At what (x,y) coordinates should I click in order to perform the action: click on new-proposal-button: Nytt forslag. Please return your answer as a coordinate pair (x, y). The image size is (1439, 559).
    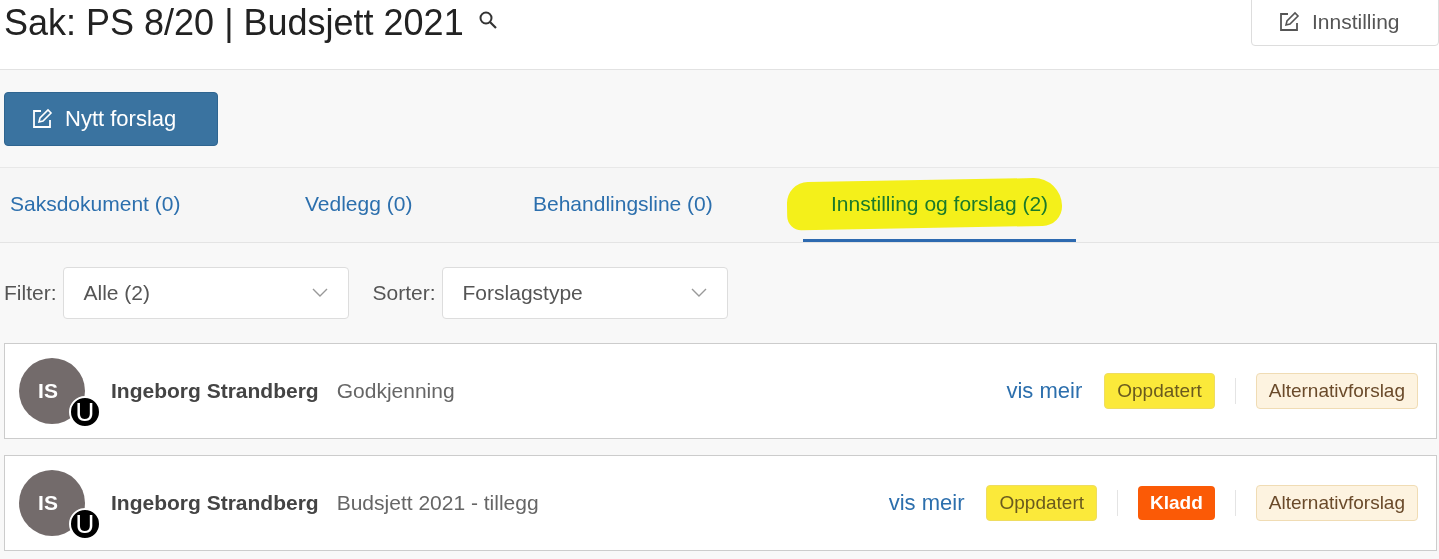
    Looking at the image, I should click on (111, 118).